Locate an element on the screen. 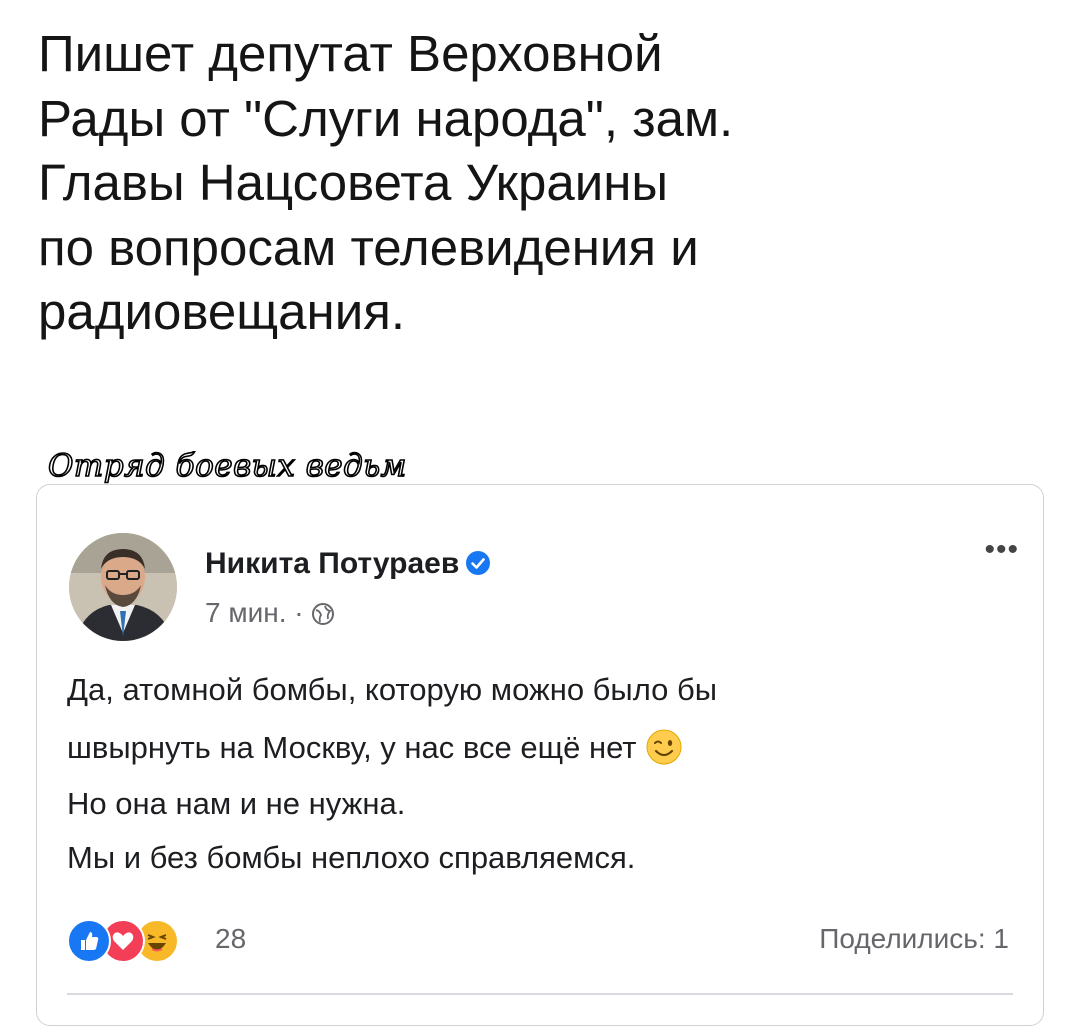 The width and height of the screenshot is (1080, 1026). more-options-button: ••• is located at coordinates (1001, 550).